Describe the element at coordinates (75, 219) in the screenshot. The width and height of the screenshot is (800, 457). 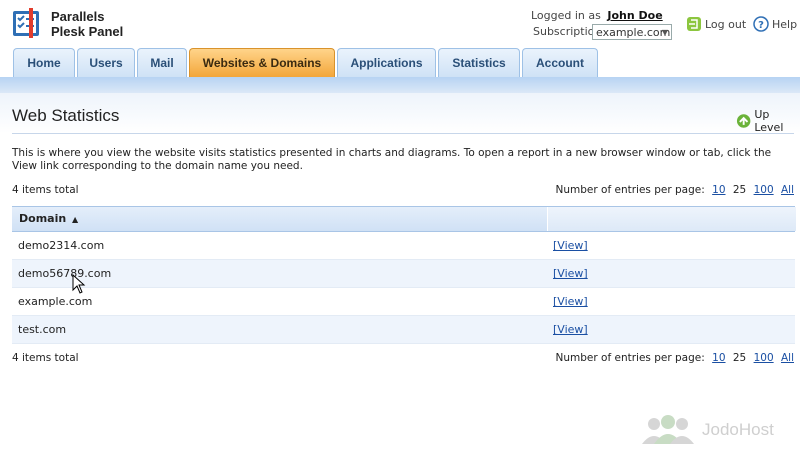
I see `sort-ascending-icon: ▲` at that location.